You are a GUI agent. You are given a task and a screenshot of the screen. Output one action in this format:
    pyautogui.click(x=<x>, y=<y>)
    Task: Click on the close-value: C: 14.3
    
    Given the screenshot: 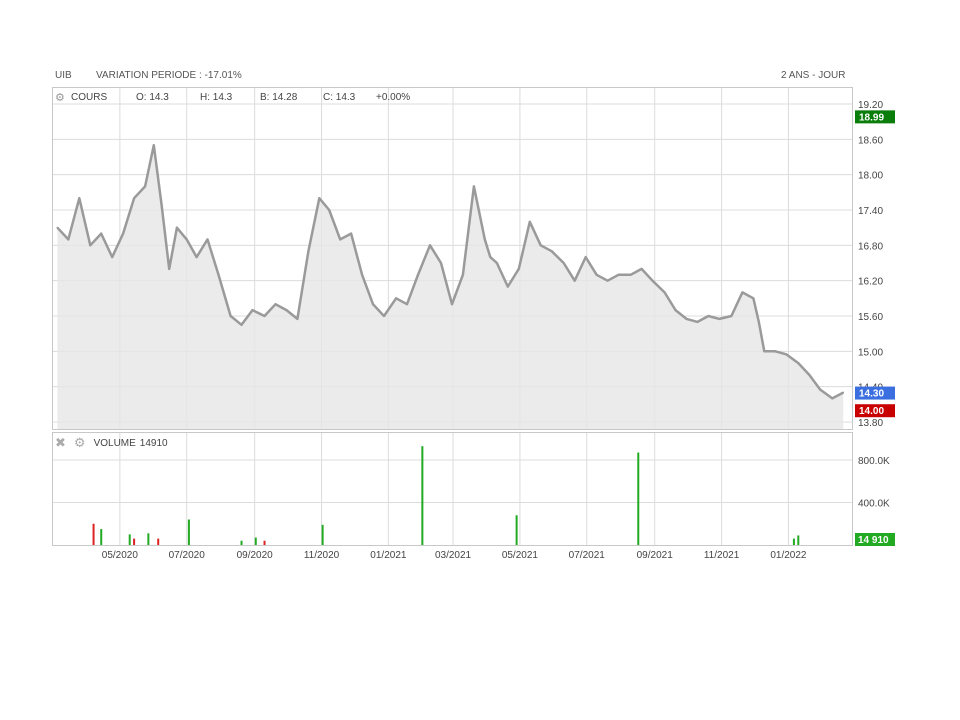 What is the action you would take?
    pyautogui.click(x=339, y=97)
    